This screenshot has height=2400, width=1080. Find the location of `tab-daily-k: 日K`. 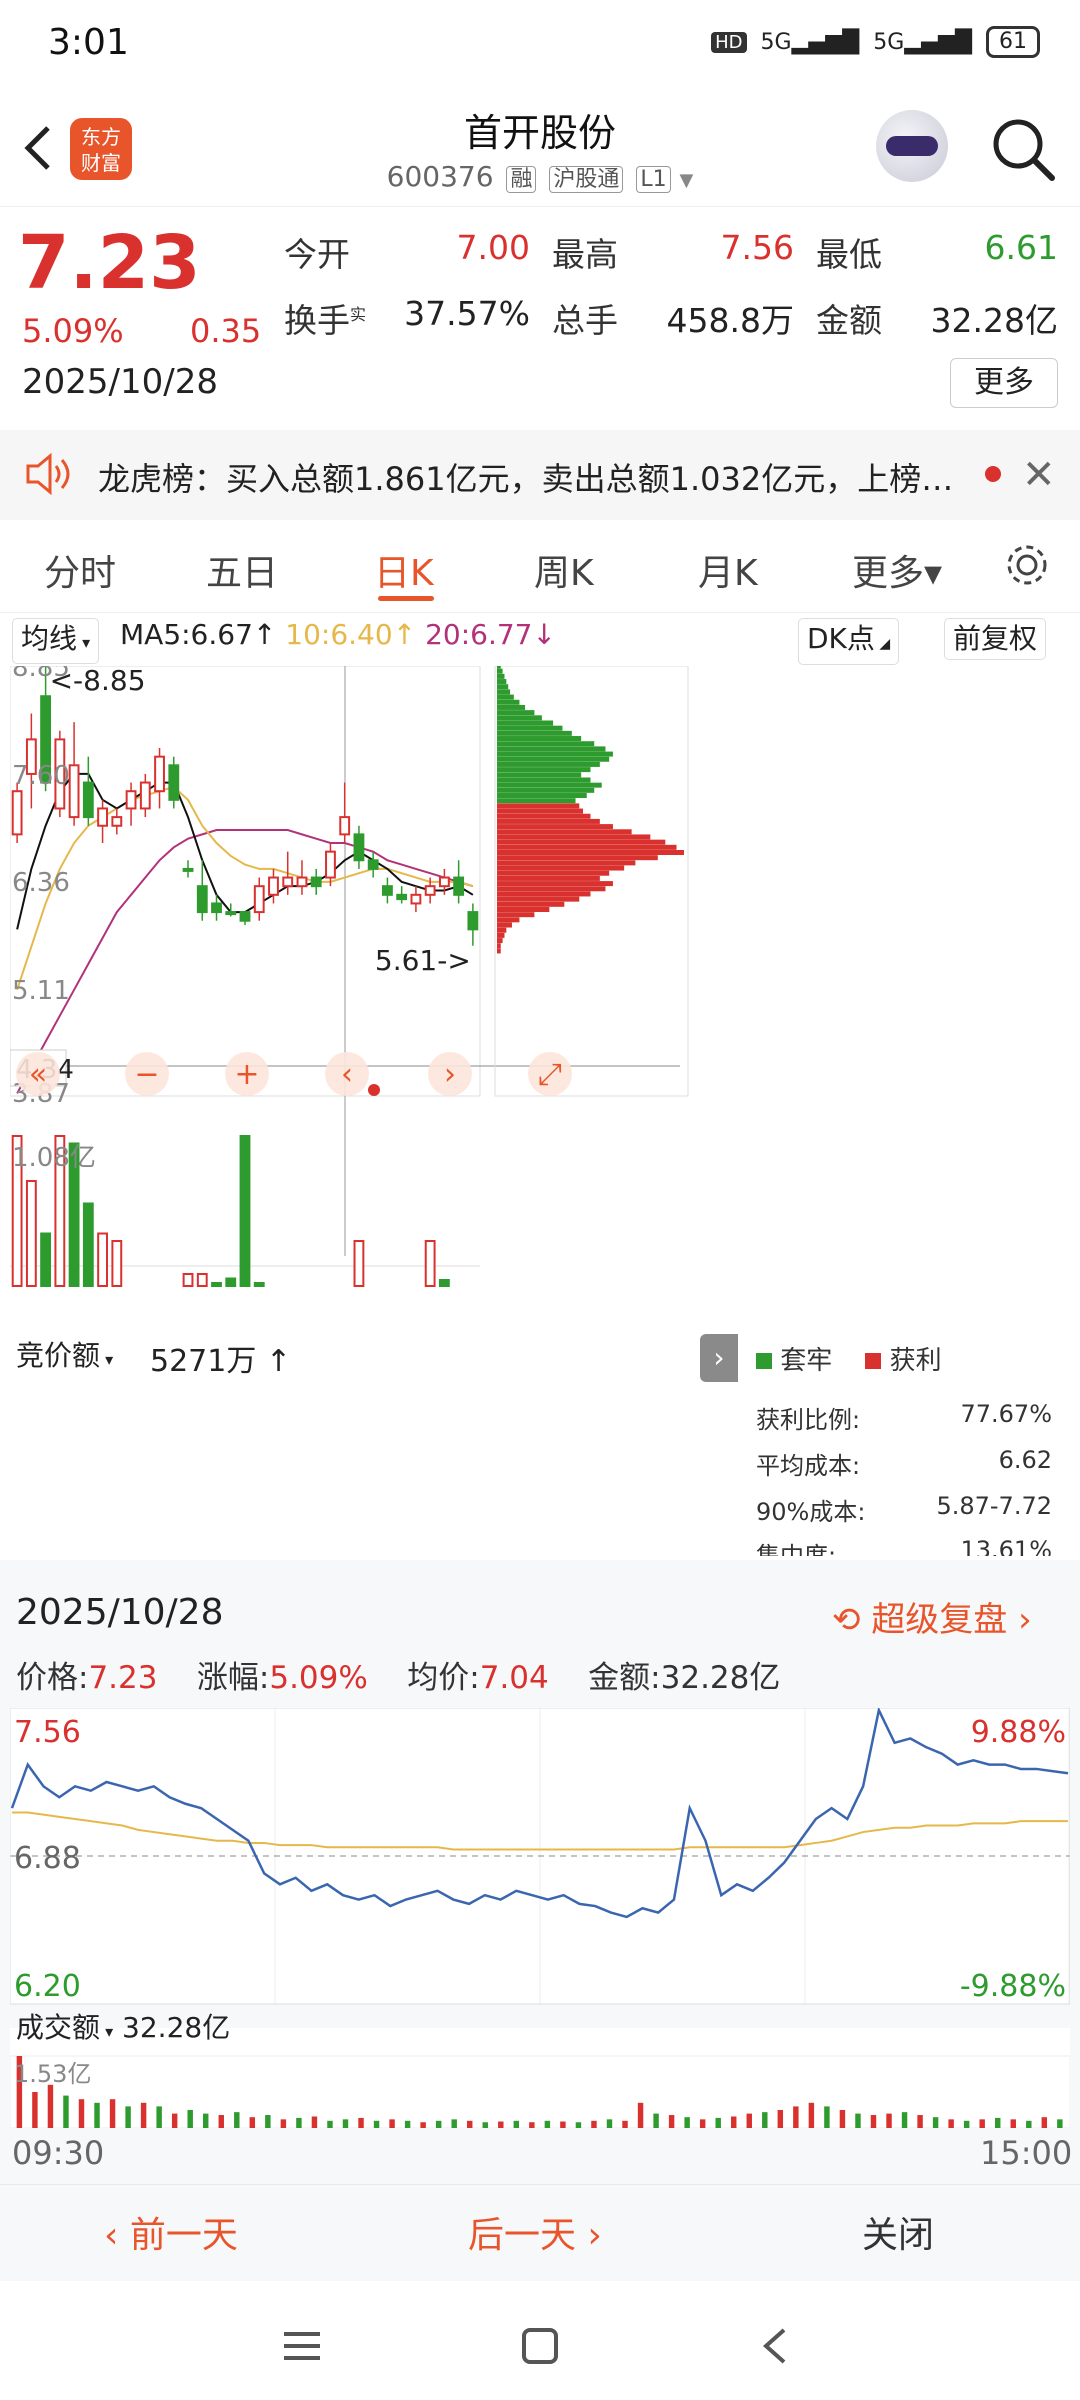

tab-daily-k: 日K is located at coordinates (404, 570).